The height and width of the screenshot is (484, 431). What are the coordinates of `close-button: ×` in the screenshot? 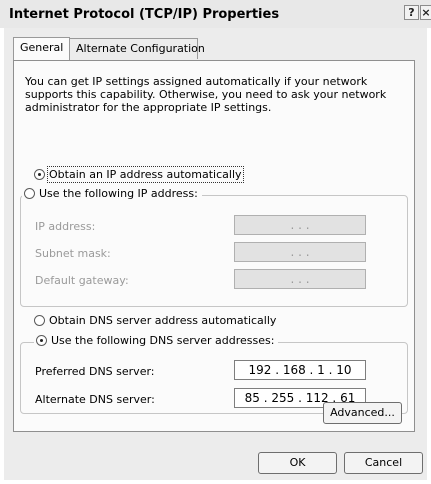 It's located at (425, 12).